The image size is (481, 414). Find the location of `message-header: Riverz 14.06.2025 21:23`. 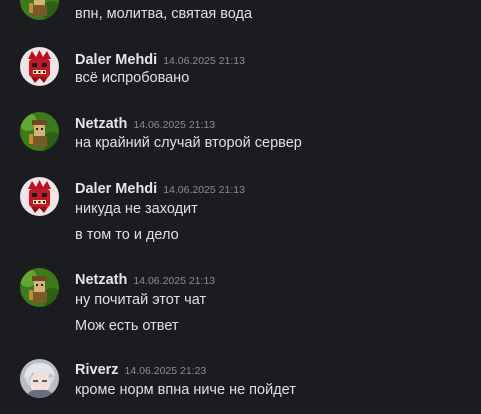

message-header: Riverz 14.06.2025 21:23 is located at coordinates (140, 369).